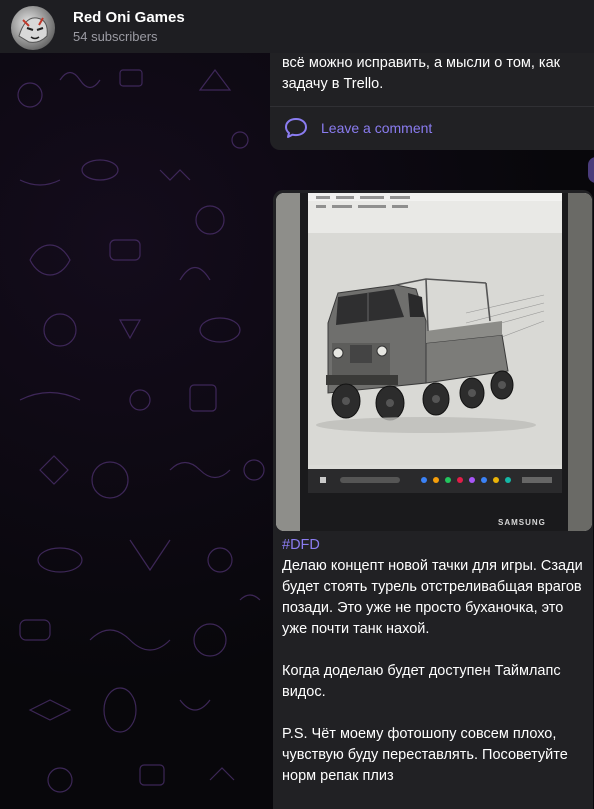  I want to click on channel-title: Red Oni Games, so click(129, 17).